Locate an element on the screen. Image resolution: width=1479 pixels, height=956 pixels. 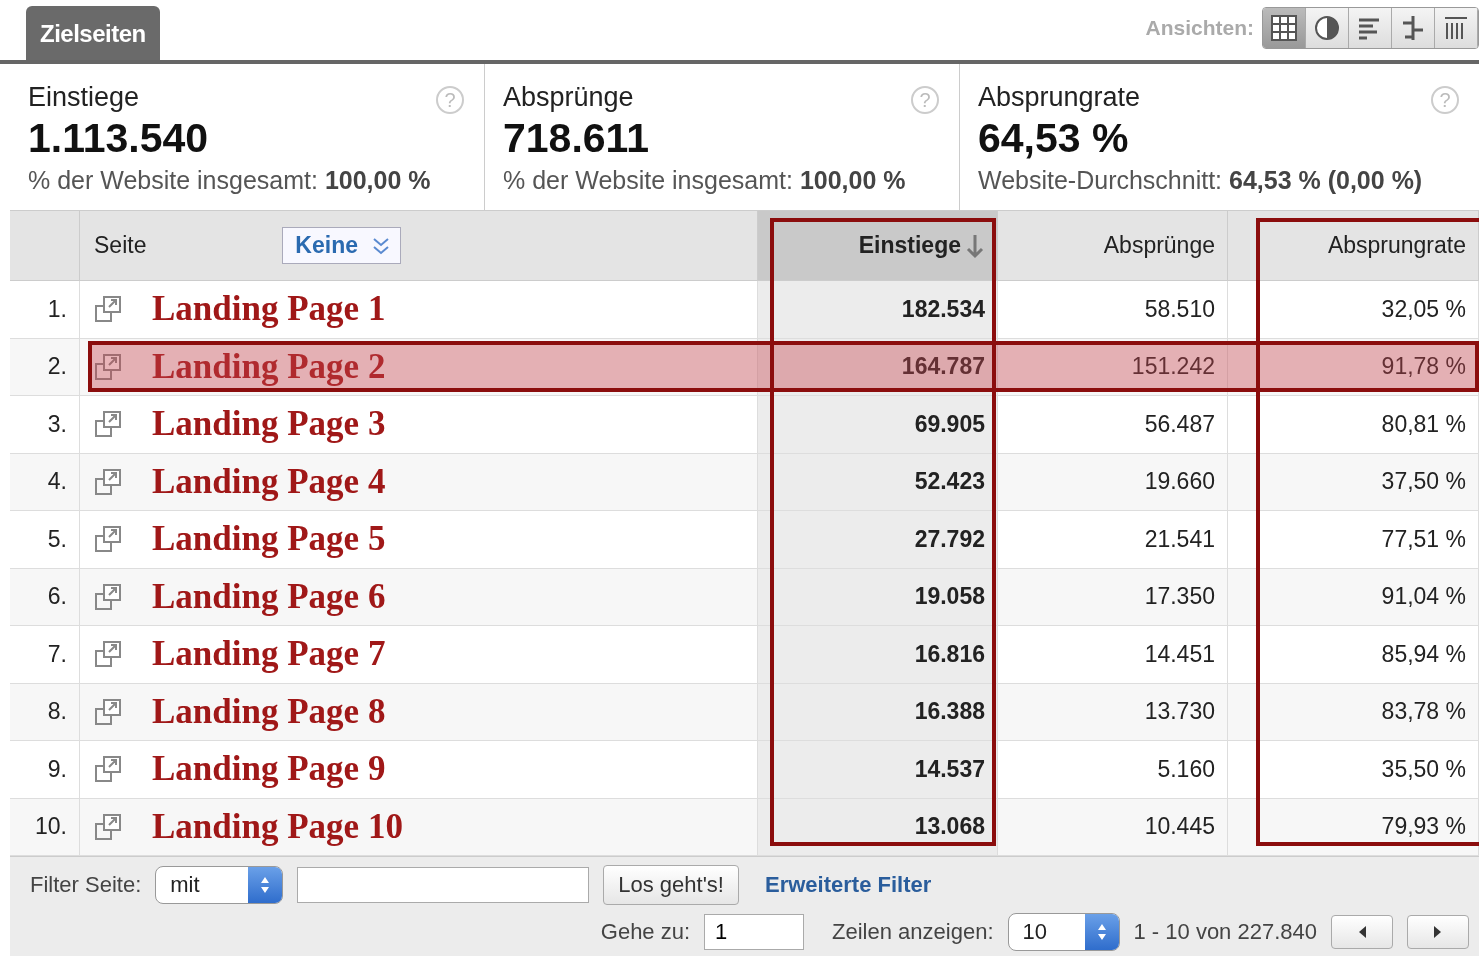
table-cell: 19.660 is located at coordinates (1113, 482).